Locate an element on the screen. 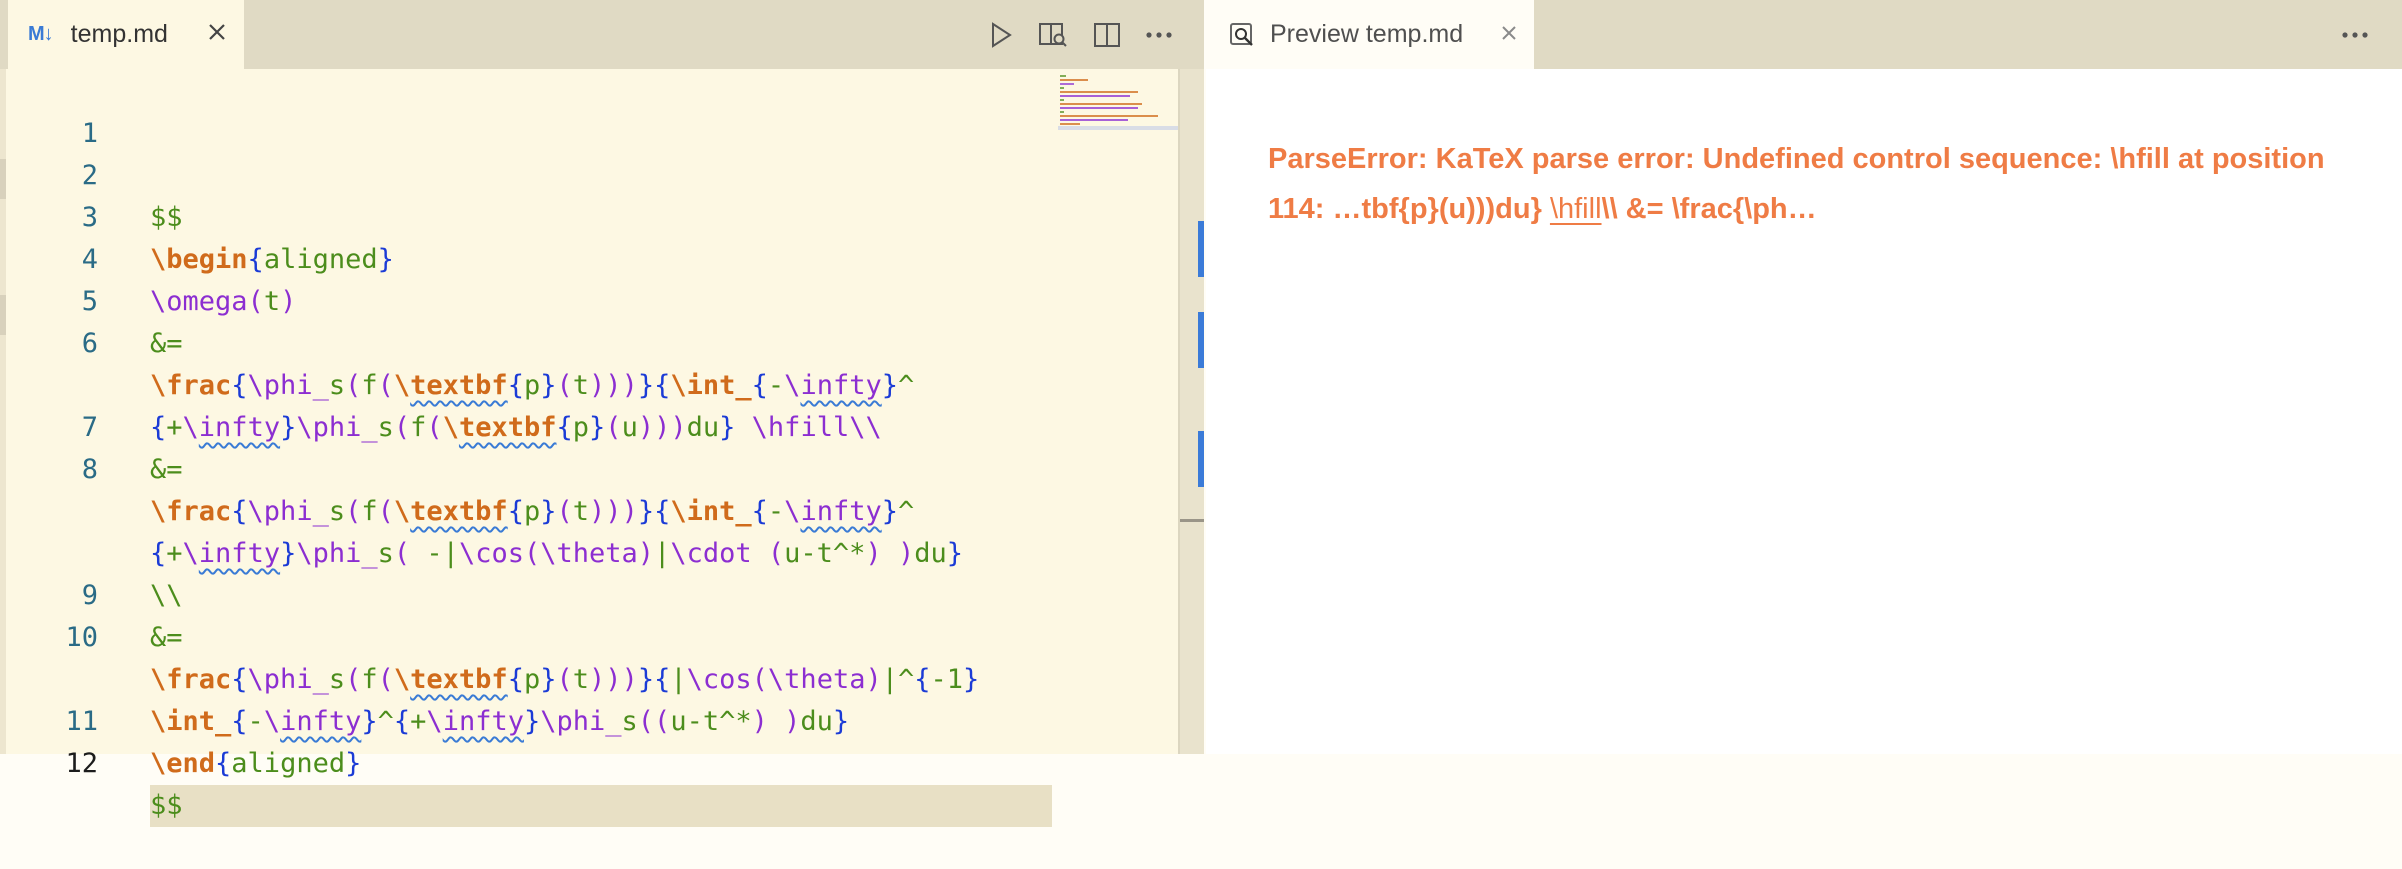 Image resolution: width=2402 pixels, height=869 pixels. code-line-current: 12 $$ is located at coordinates (530, 764).